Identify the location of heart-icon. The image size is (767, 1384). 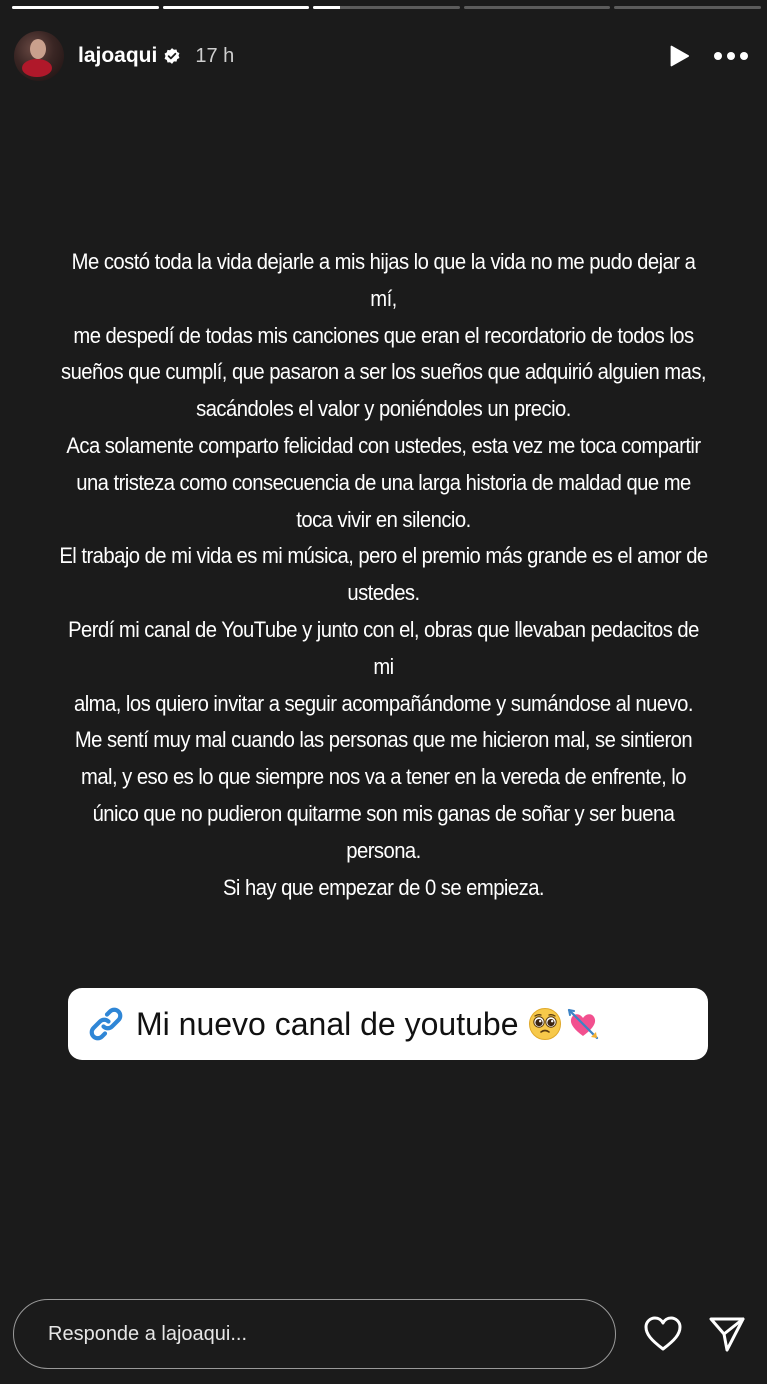
(663, 1333).